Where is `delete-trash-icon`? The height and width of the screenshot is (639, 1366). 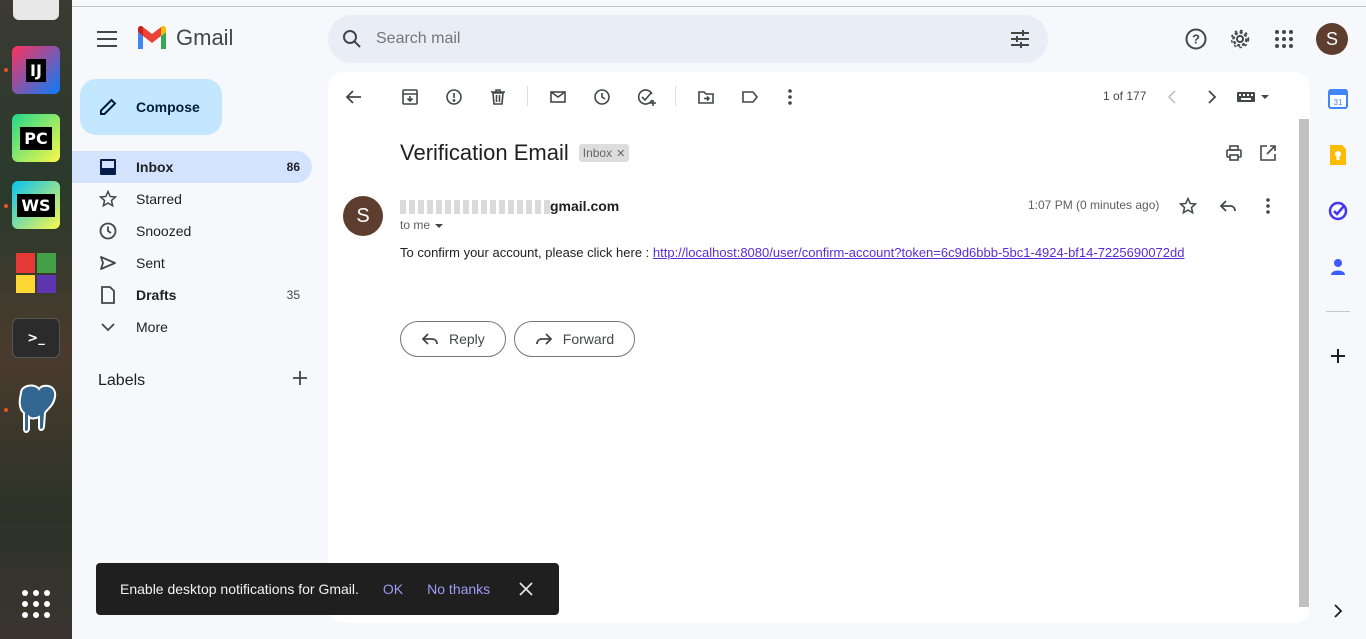
delete-trash-icon is located at coordinates (498, 97).